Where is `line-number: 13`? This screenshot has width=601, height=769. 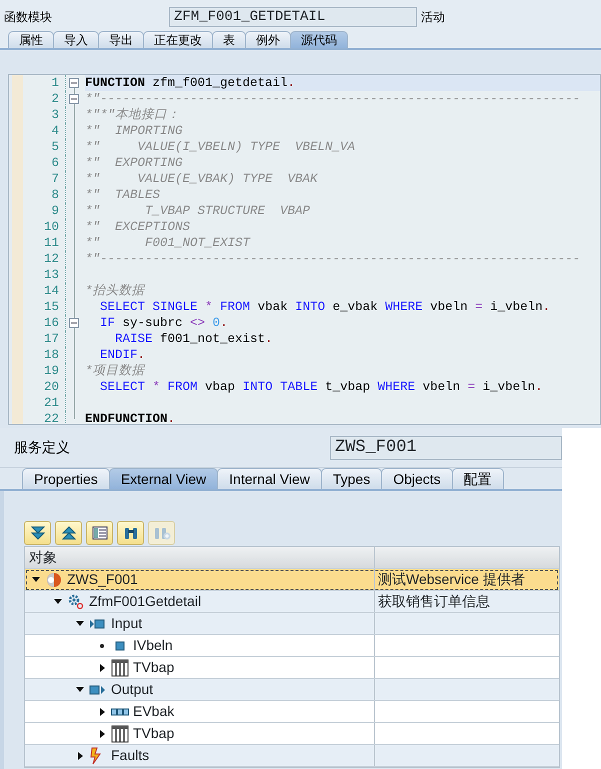 line-number: 13 is located at coordinates (51, 275).